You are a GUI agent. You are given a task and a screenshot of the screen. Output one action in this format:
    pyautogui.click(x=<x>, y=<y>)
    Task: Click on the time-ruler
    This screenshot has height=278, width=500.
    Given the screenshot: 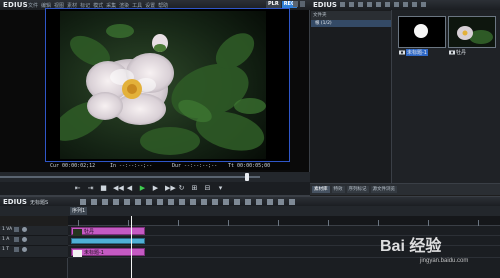 What is the action you would take?
    pyautogui.click(x=284, y=221)
    